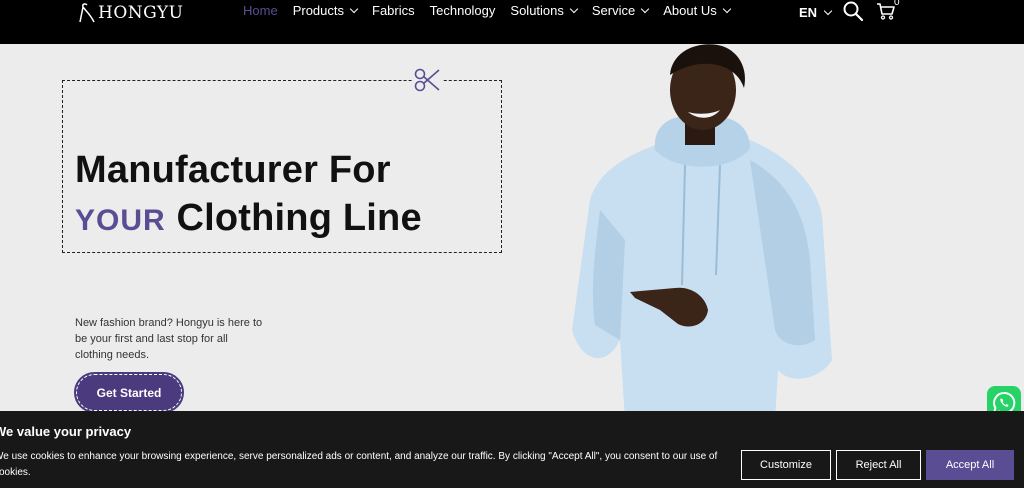 This screenshot has height=488, width=1024. What do you see at coordinates (690, 10) in the screenshot?
I see `nav-label: About Us` at bounding box center [690, 10].